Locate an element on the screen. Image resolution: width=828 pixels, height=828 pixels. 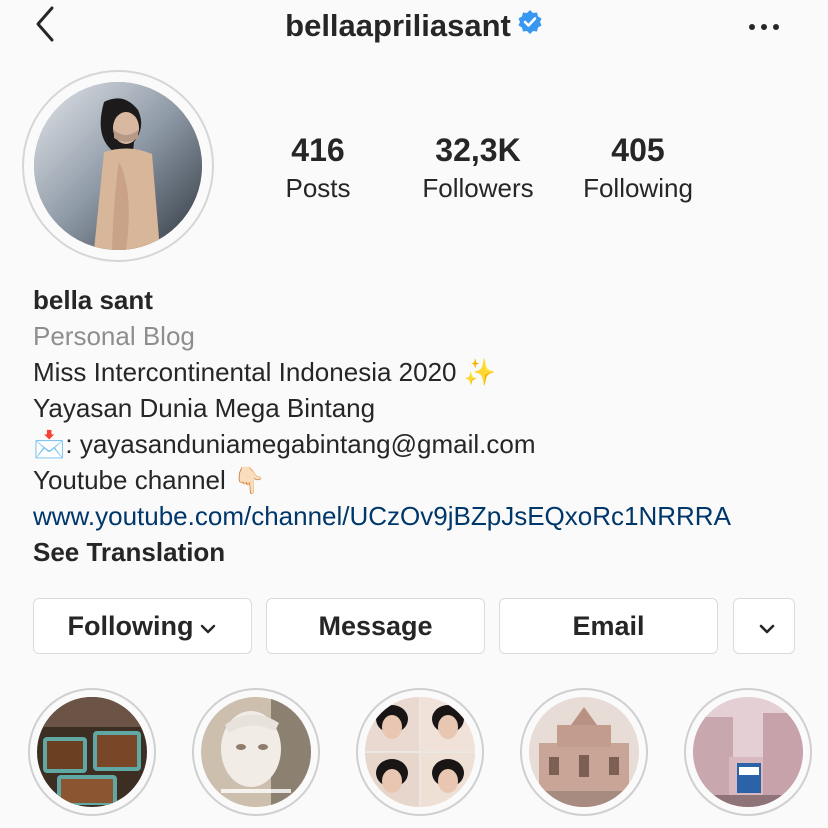
followers-count: 32,3K is located at coordinates (478, 150).